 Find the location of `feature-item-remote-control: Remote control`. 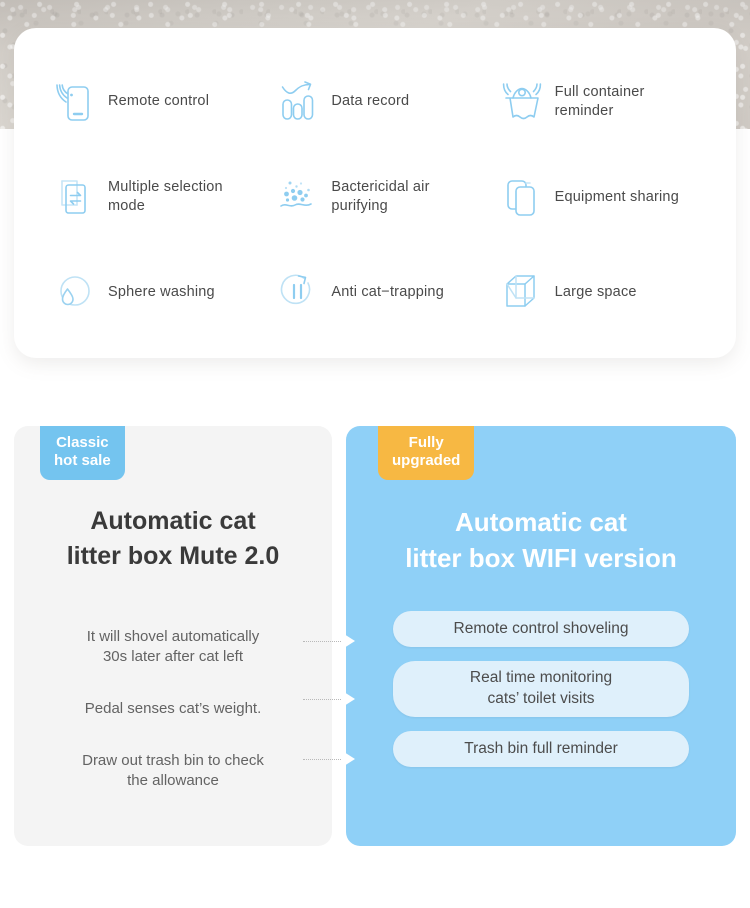

feature-item-remote-control: Remote control is located at coordinates (151, 101).